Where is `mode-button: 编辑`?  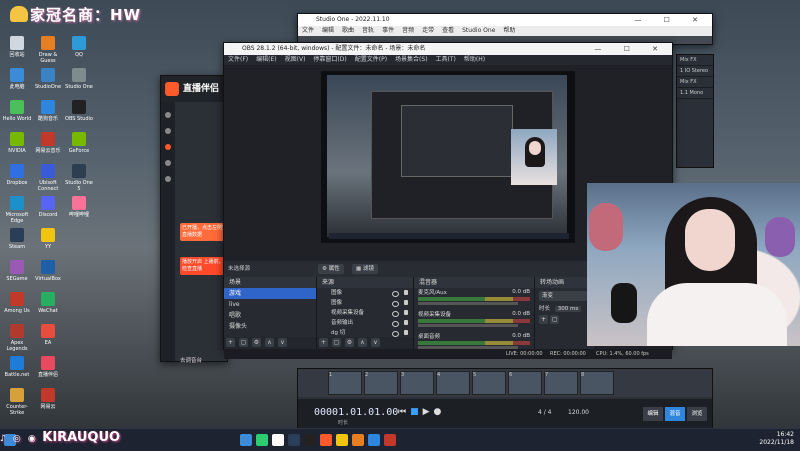 mode-button: 编辑 is located at coordinates (653, 414).